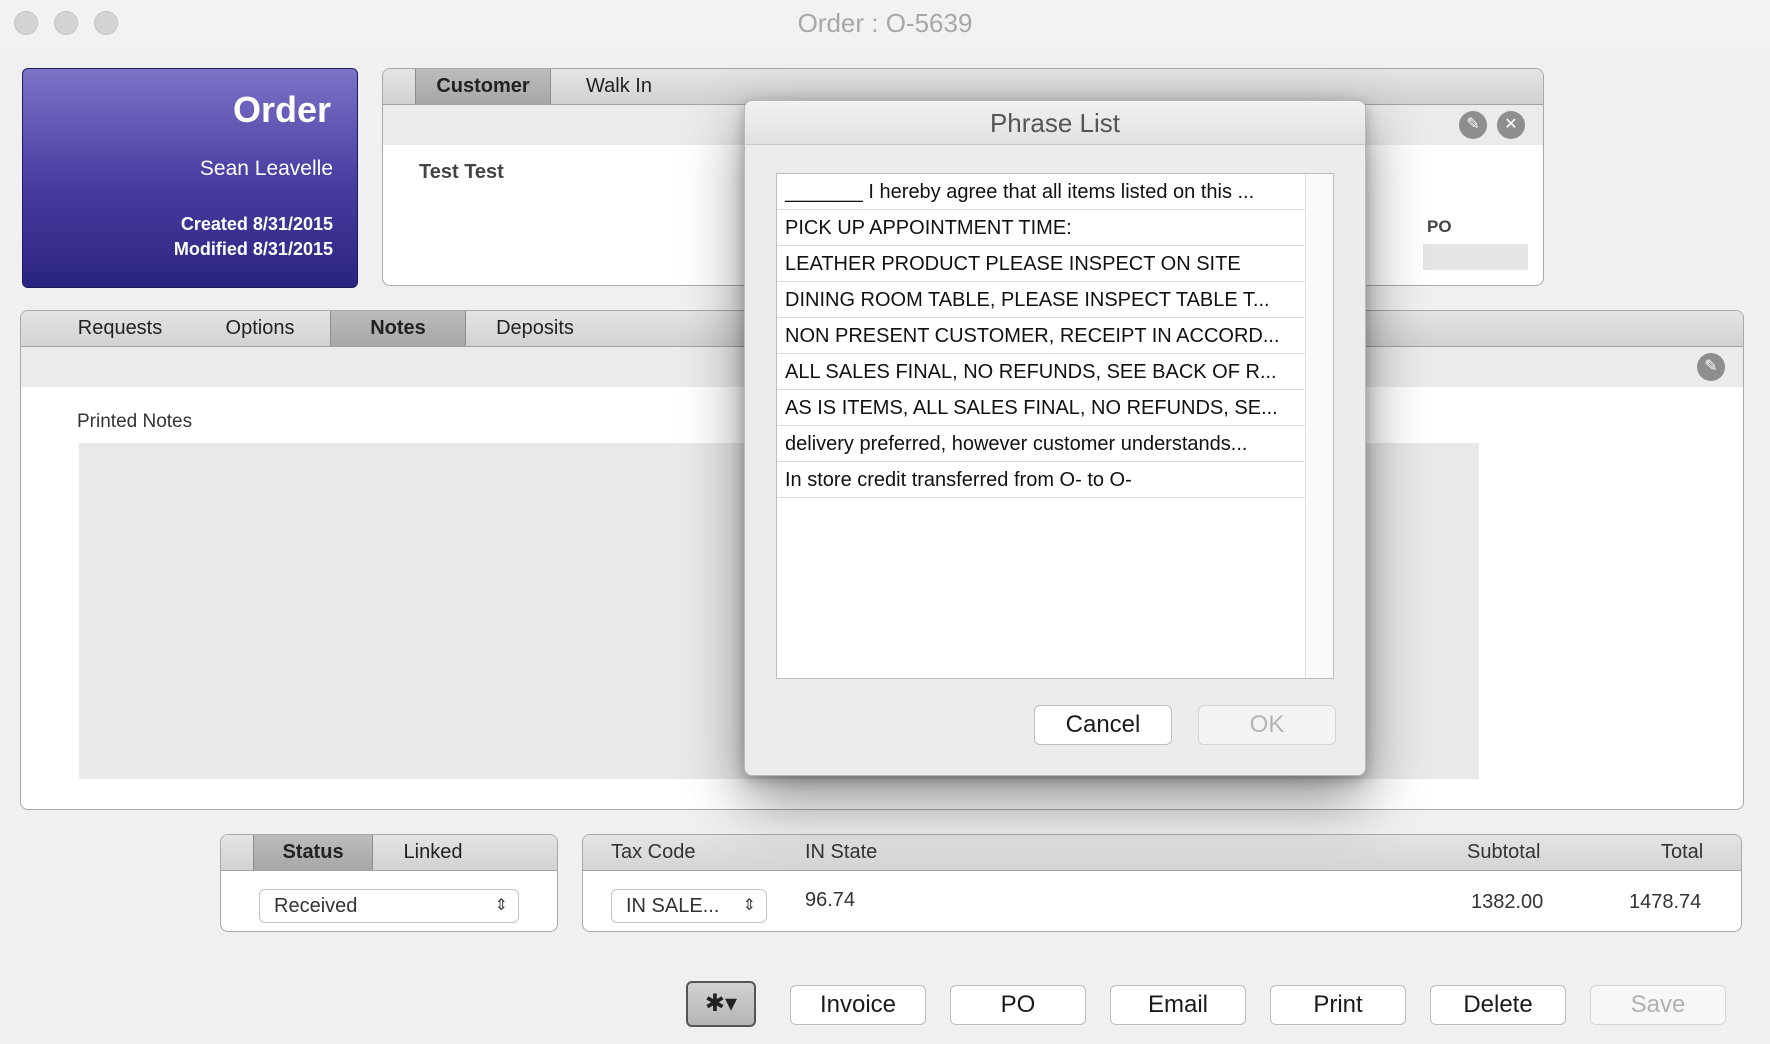 The image size is (1770, 1044). I want to click on po-field, so click(1475, 257).